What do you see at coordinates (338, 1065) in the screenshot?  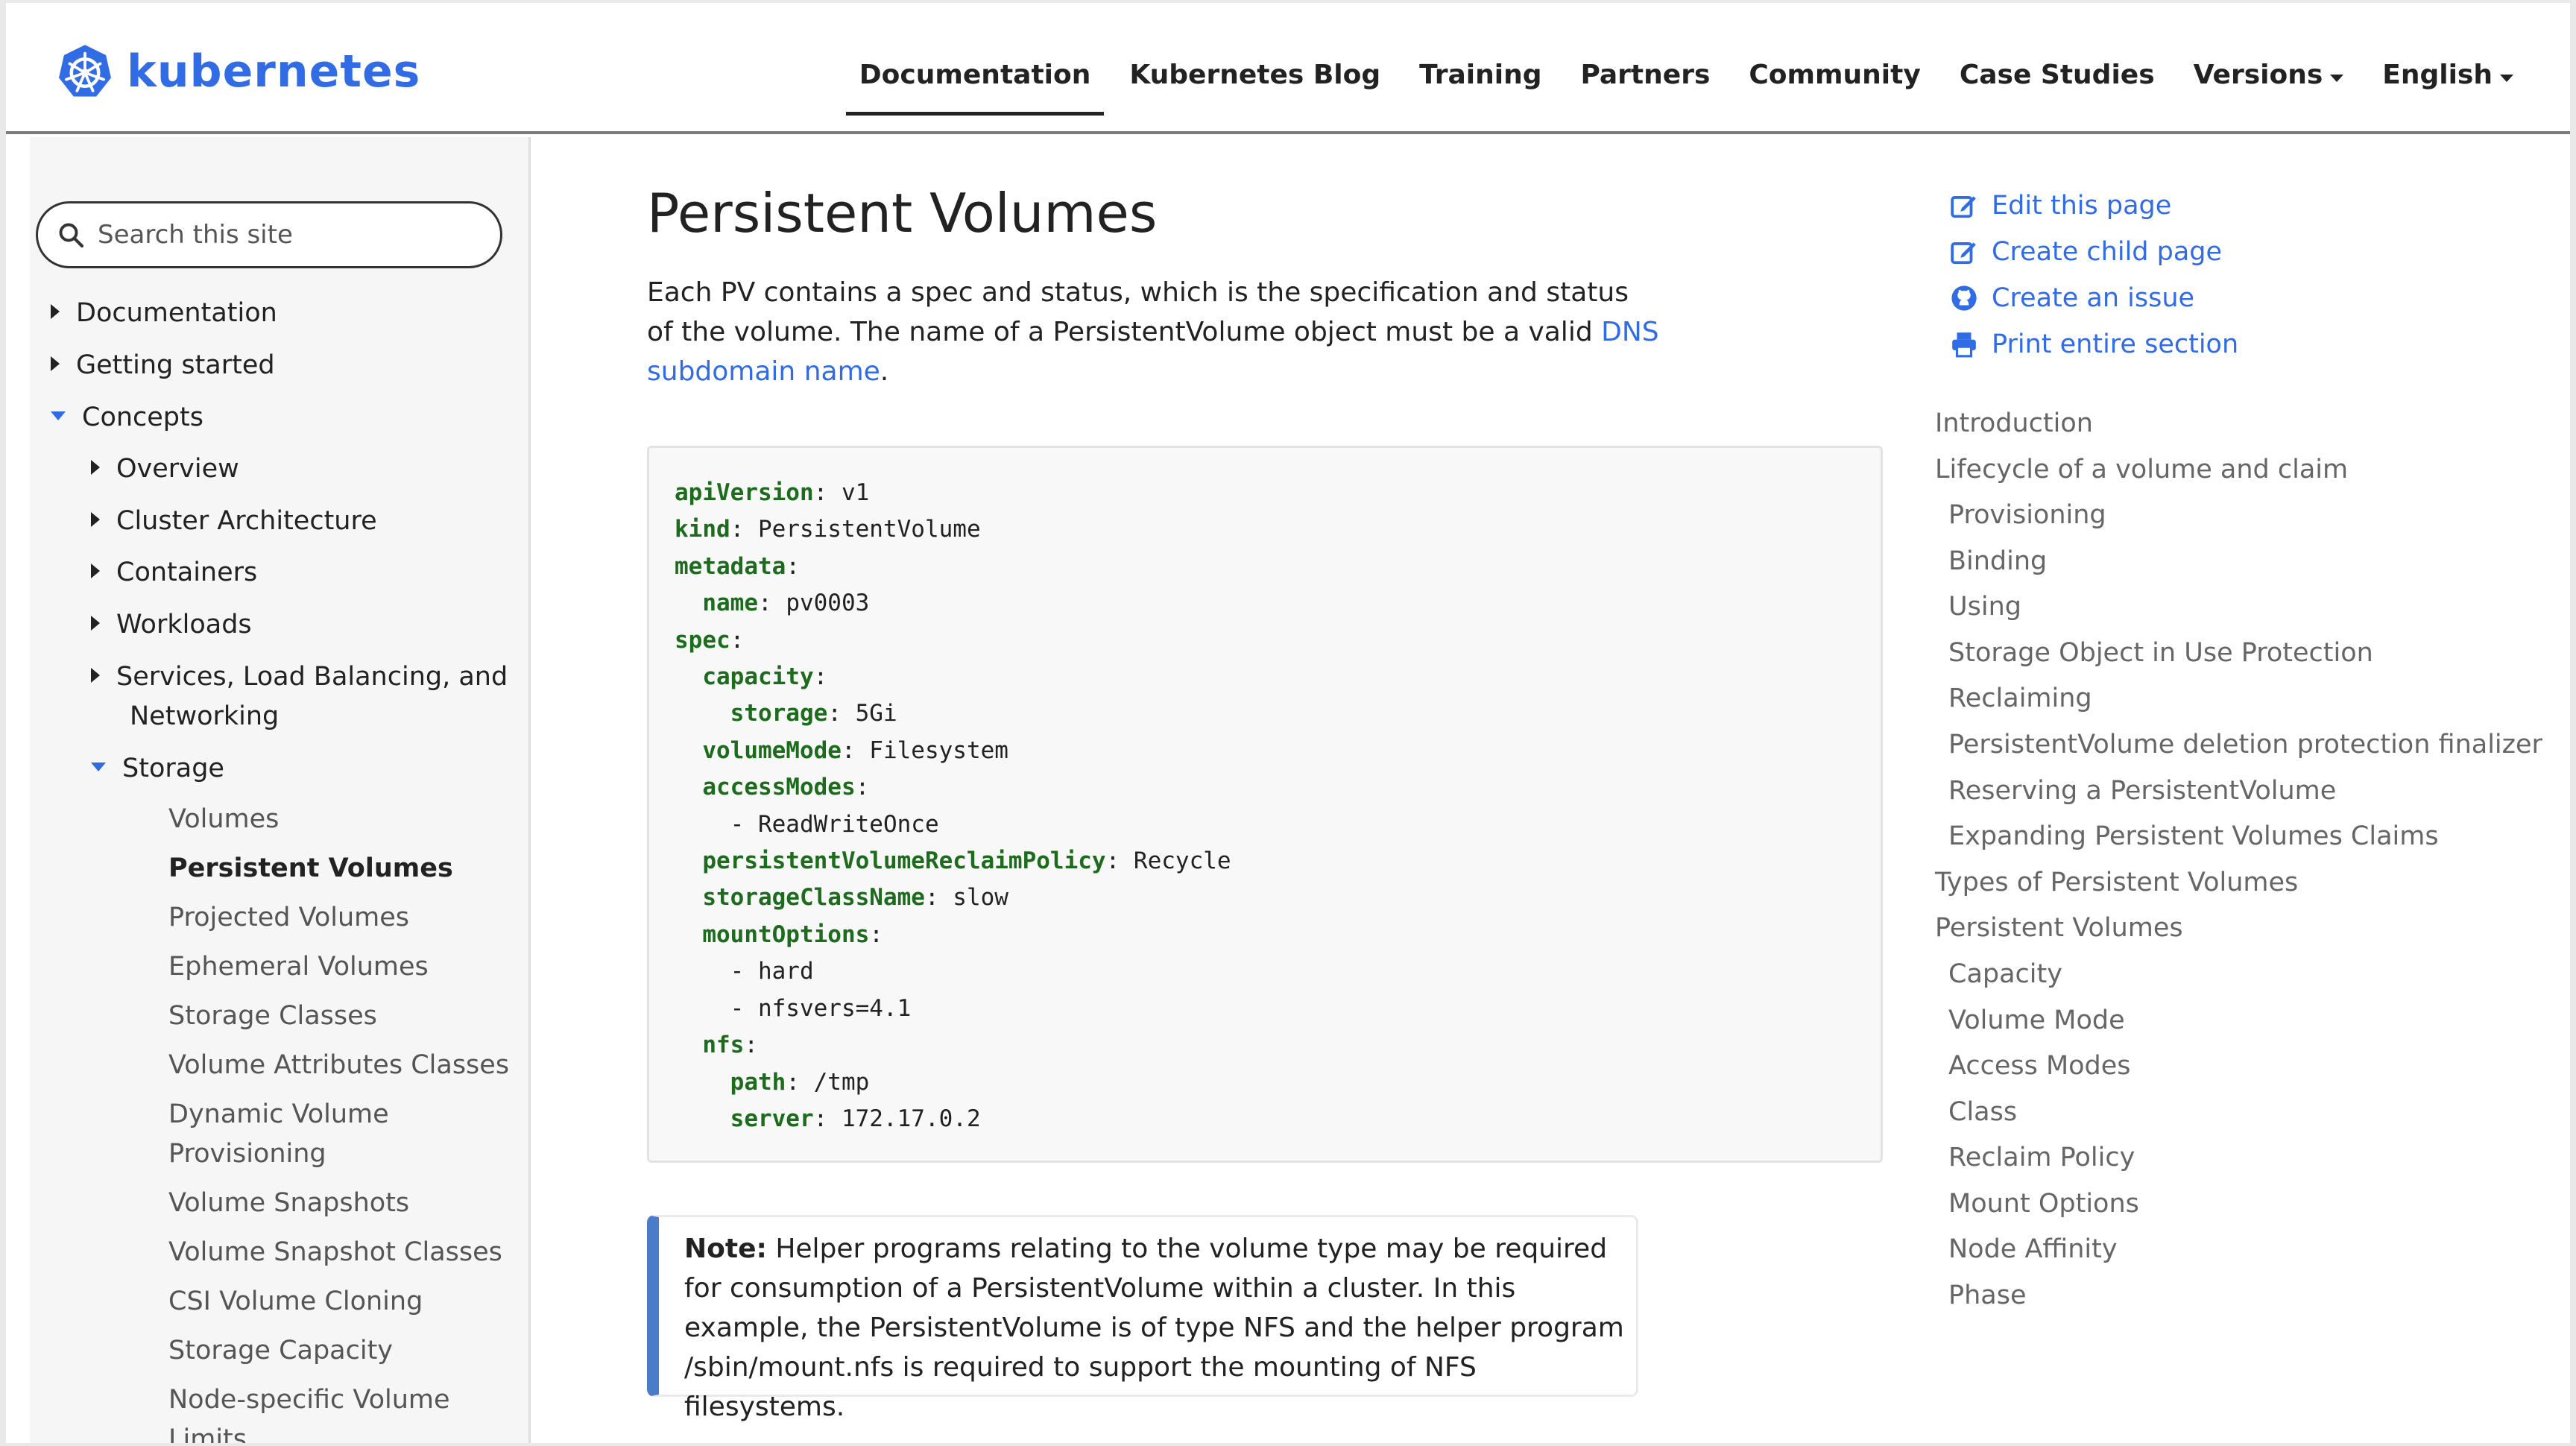 I see `sidebar-item-volume-attributes-classes: Volume Attributes Classes` at bounding box center [338, 1065].